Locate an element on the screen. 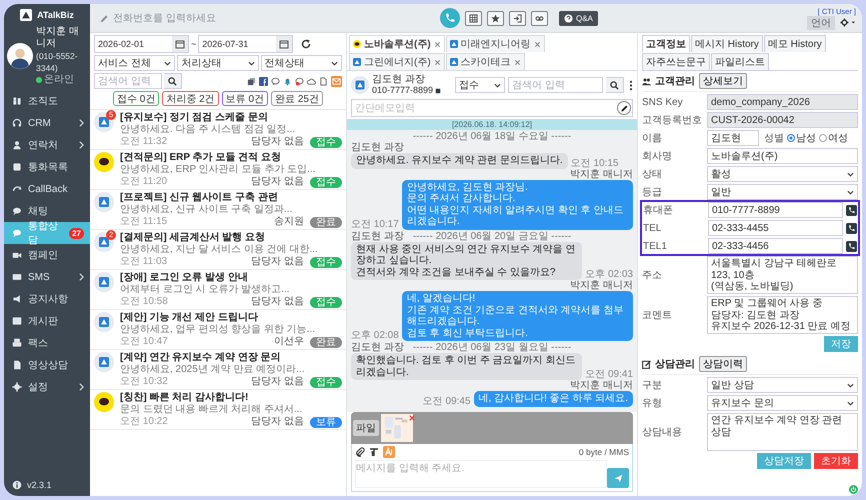 This screenshot has width=866, height=500. text-field: CUST-2026-00042 is located at coordinates (782, 120).